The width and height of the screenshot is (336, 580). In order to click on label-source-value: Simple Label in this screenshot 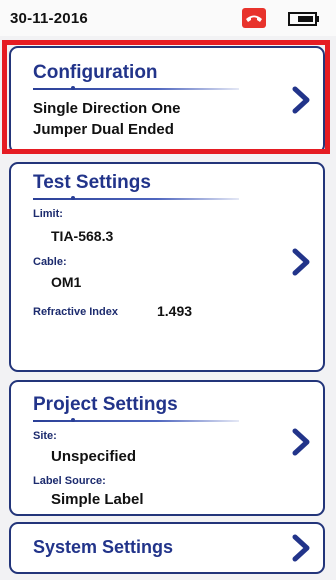, I will do `click(97, 499)`.